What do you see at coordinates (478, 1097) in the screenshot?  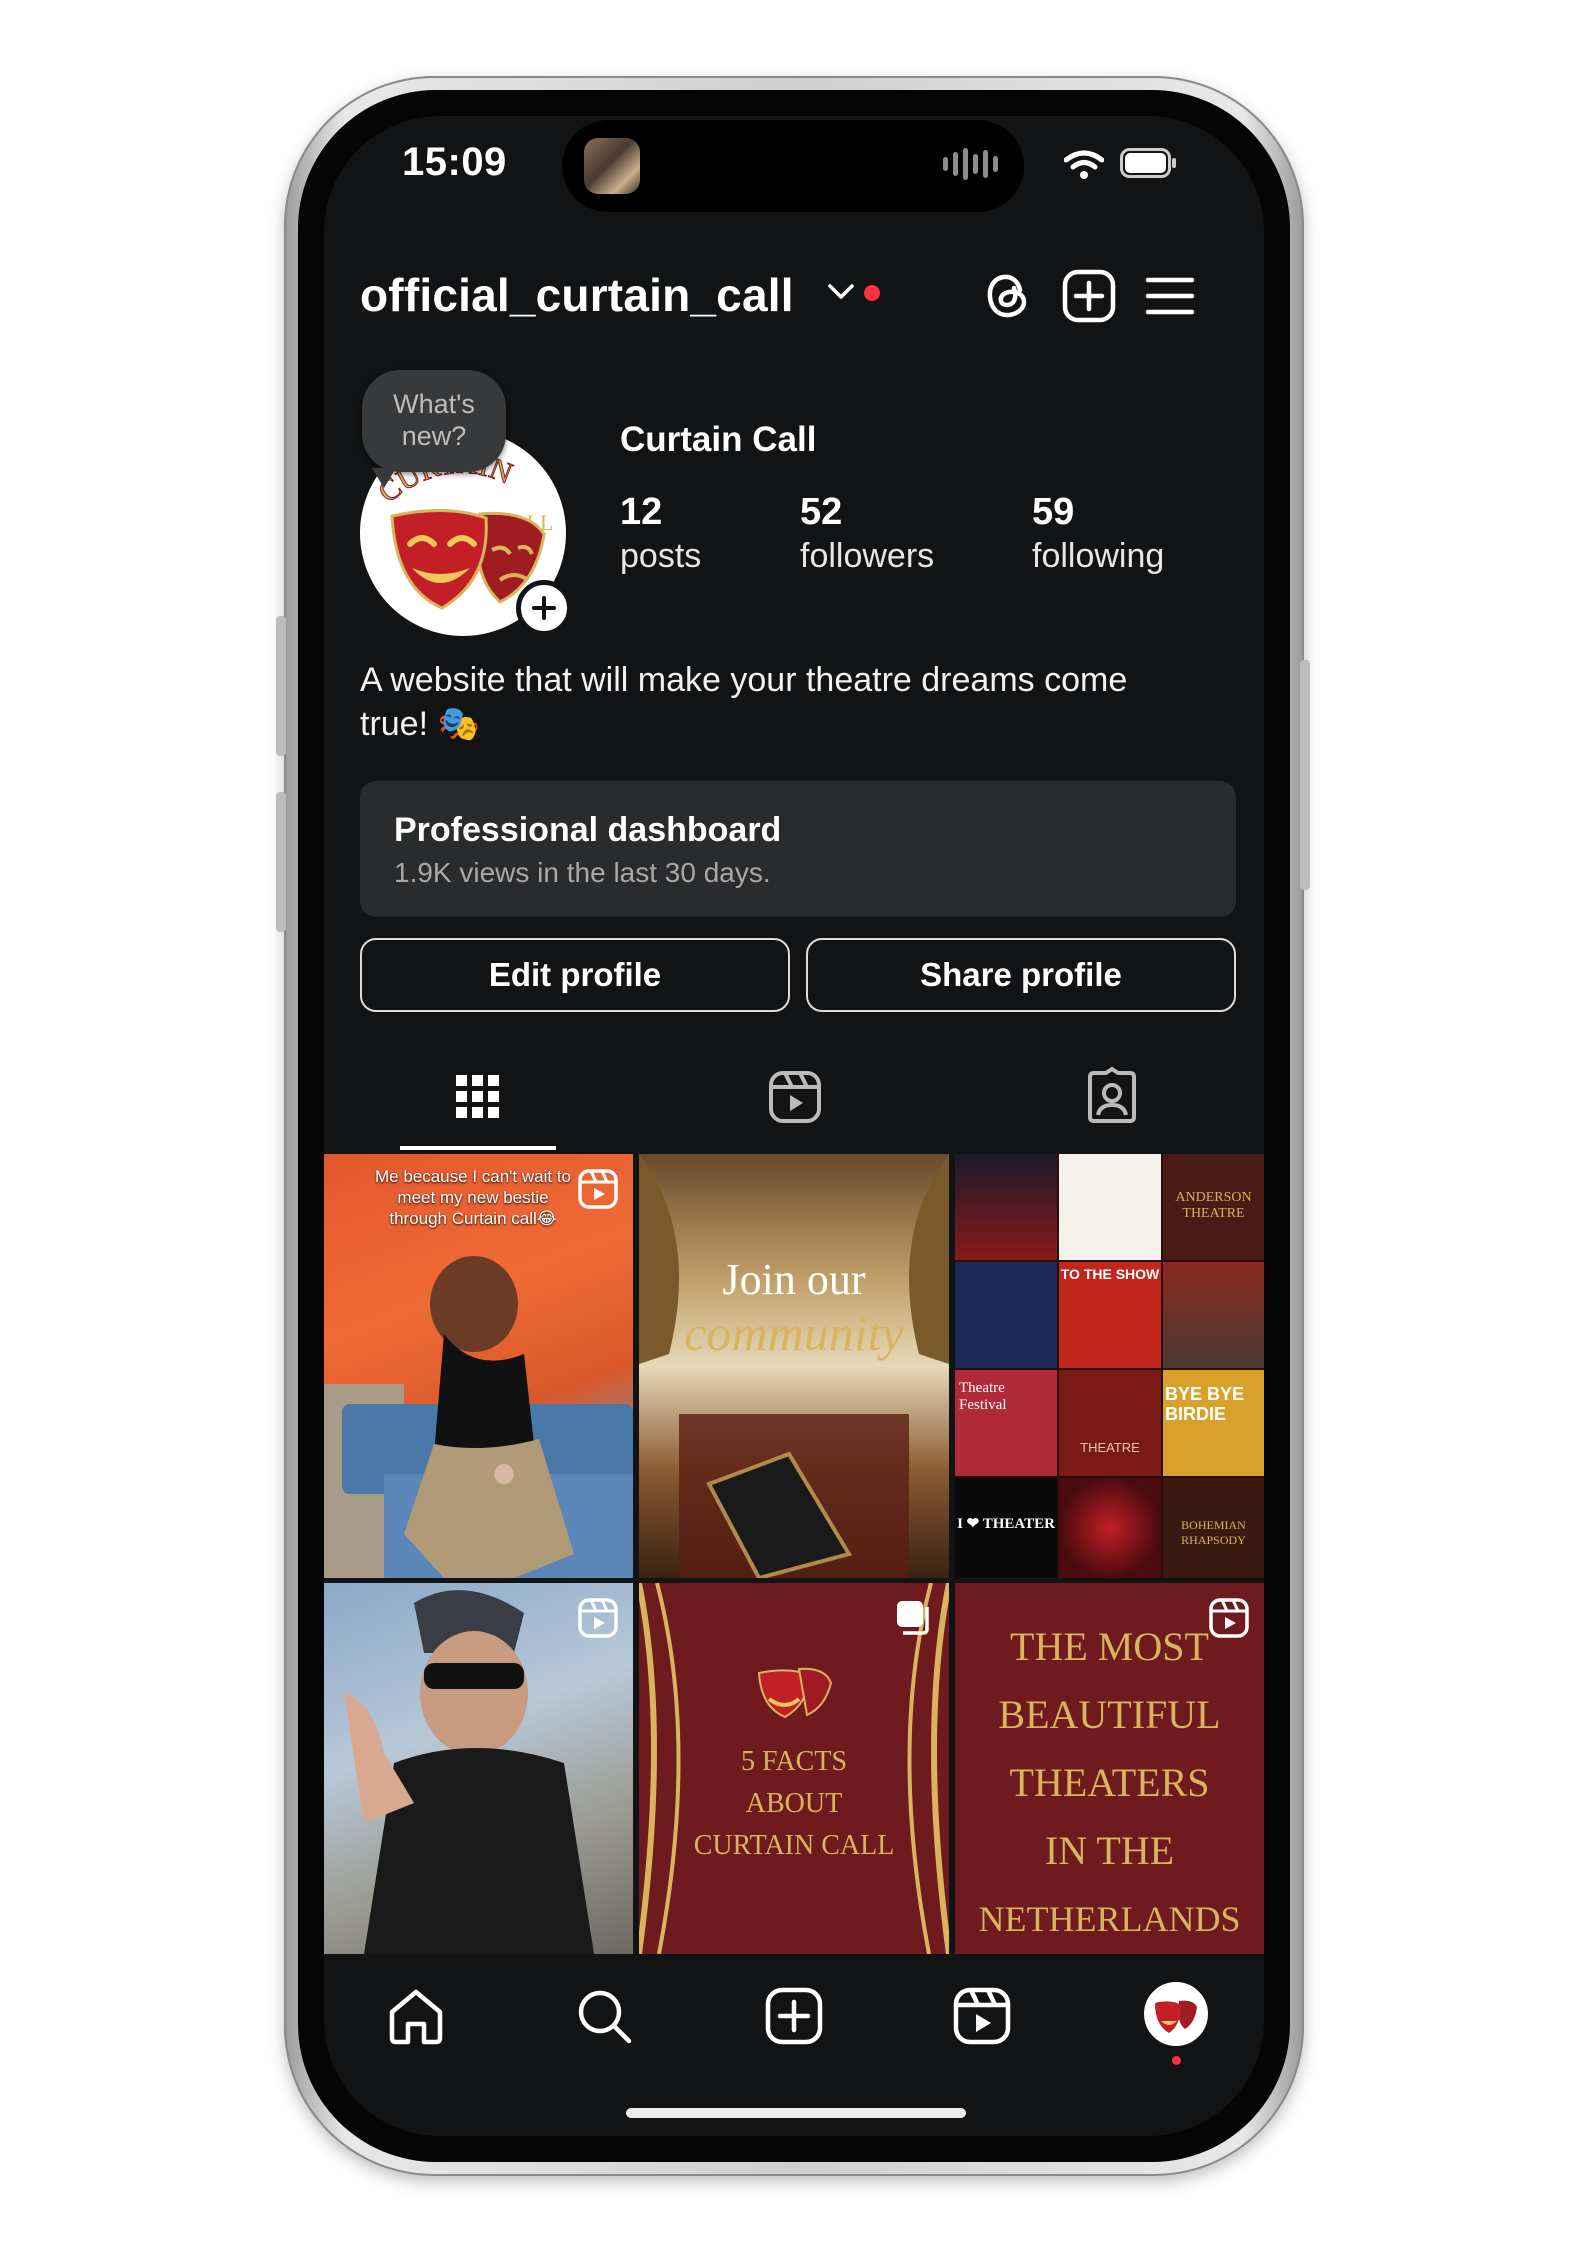 I see `grid-icon` at bounding box center [478, 1097].